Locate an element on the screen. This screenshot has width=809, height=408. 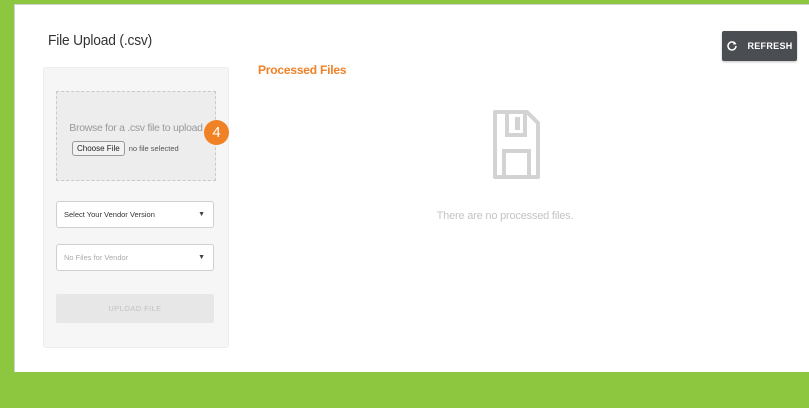
empty-state-message: There are no processed files. is located at coordinates (505, 216).